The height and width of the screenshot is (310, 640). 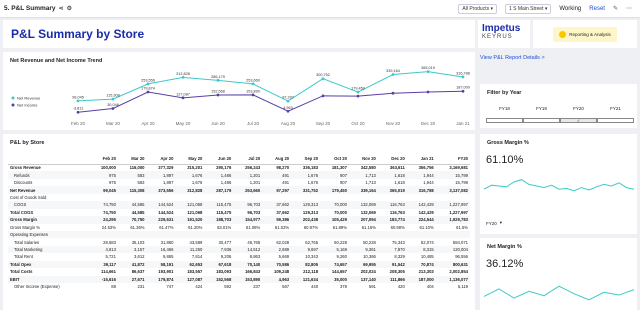 I want to click on table-cell: 5,119, so click(x=462, y=287).